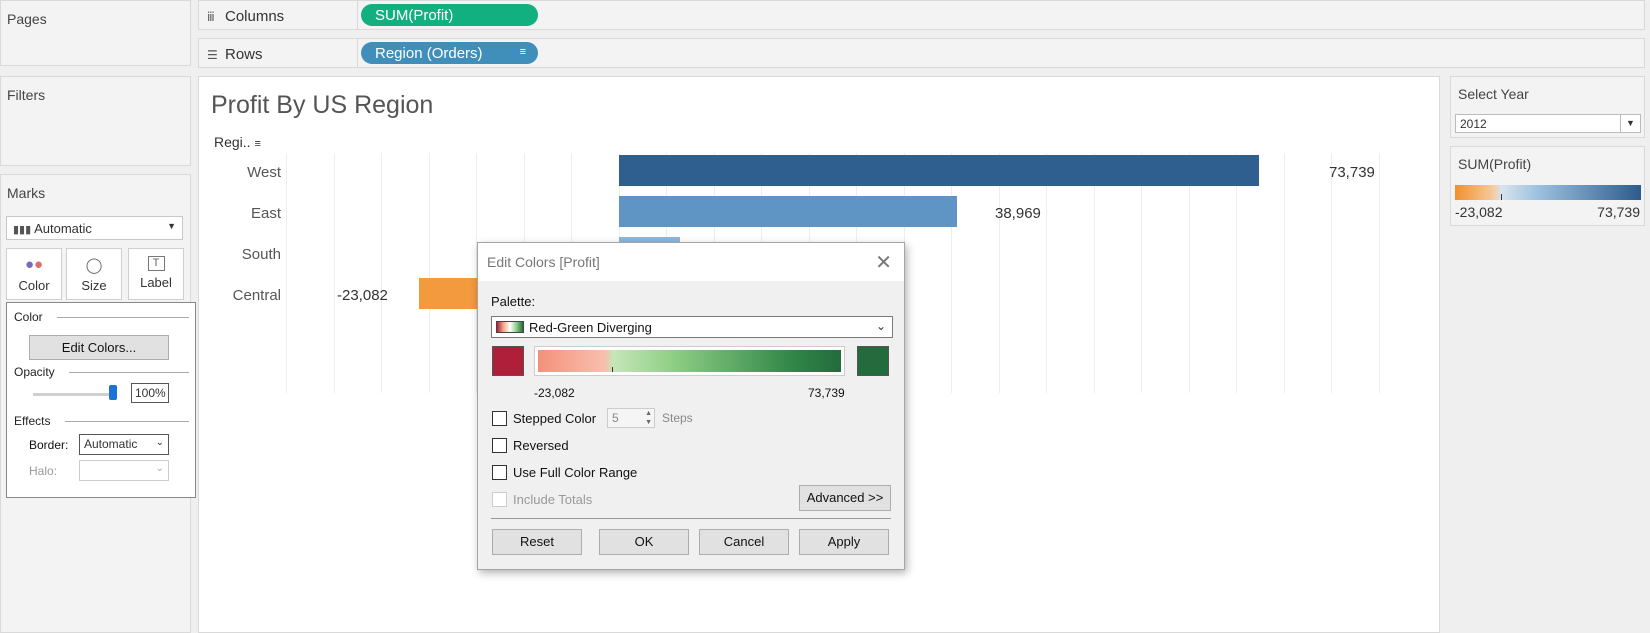  Describe the element at coordinates (689, 361) in the screenshot. I see `color-ramp-fill` at that location.